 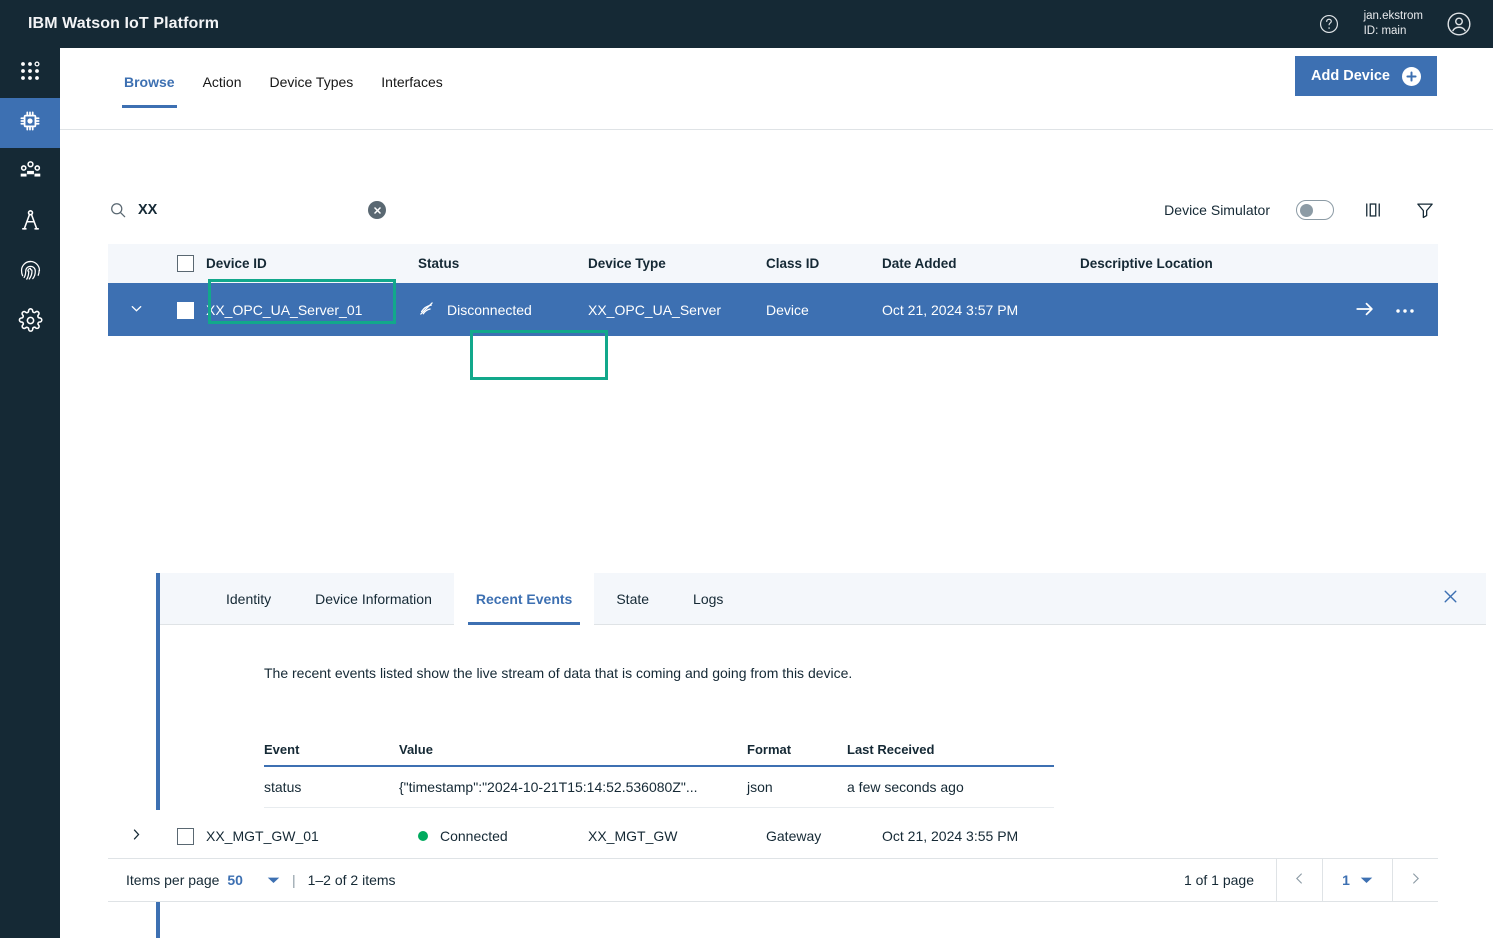 What do you see at coordinates (1217, 210) in the screenshot?
I see `device-simulator-label: Device Simulator` at bounding box center [1217, 210].